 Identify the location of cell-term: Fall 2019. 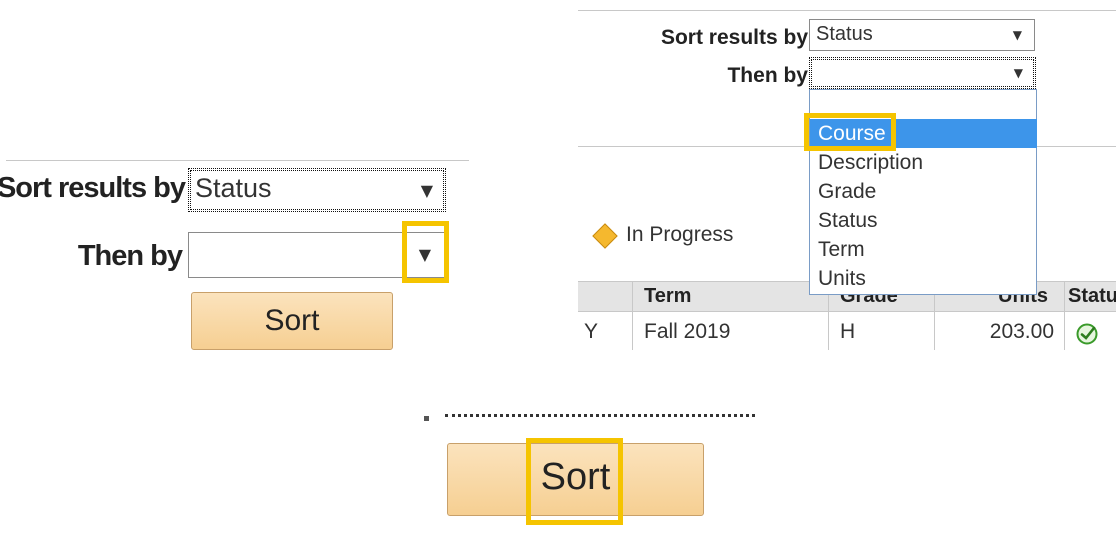
(687, 331).